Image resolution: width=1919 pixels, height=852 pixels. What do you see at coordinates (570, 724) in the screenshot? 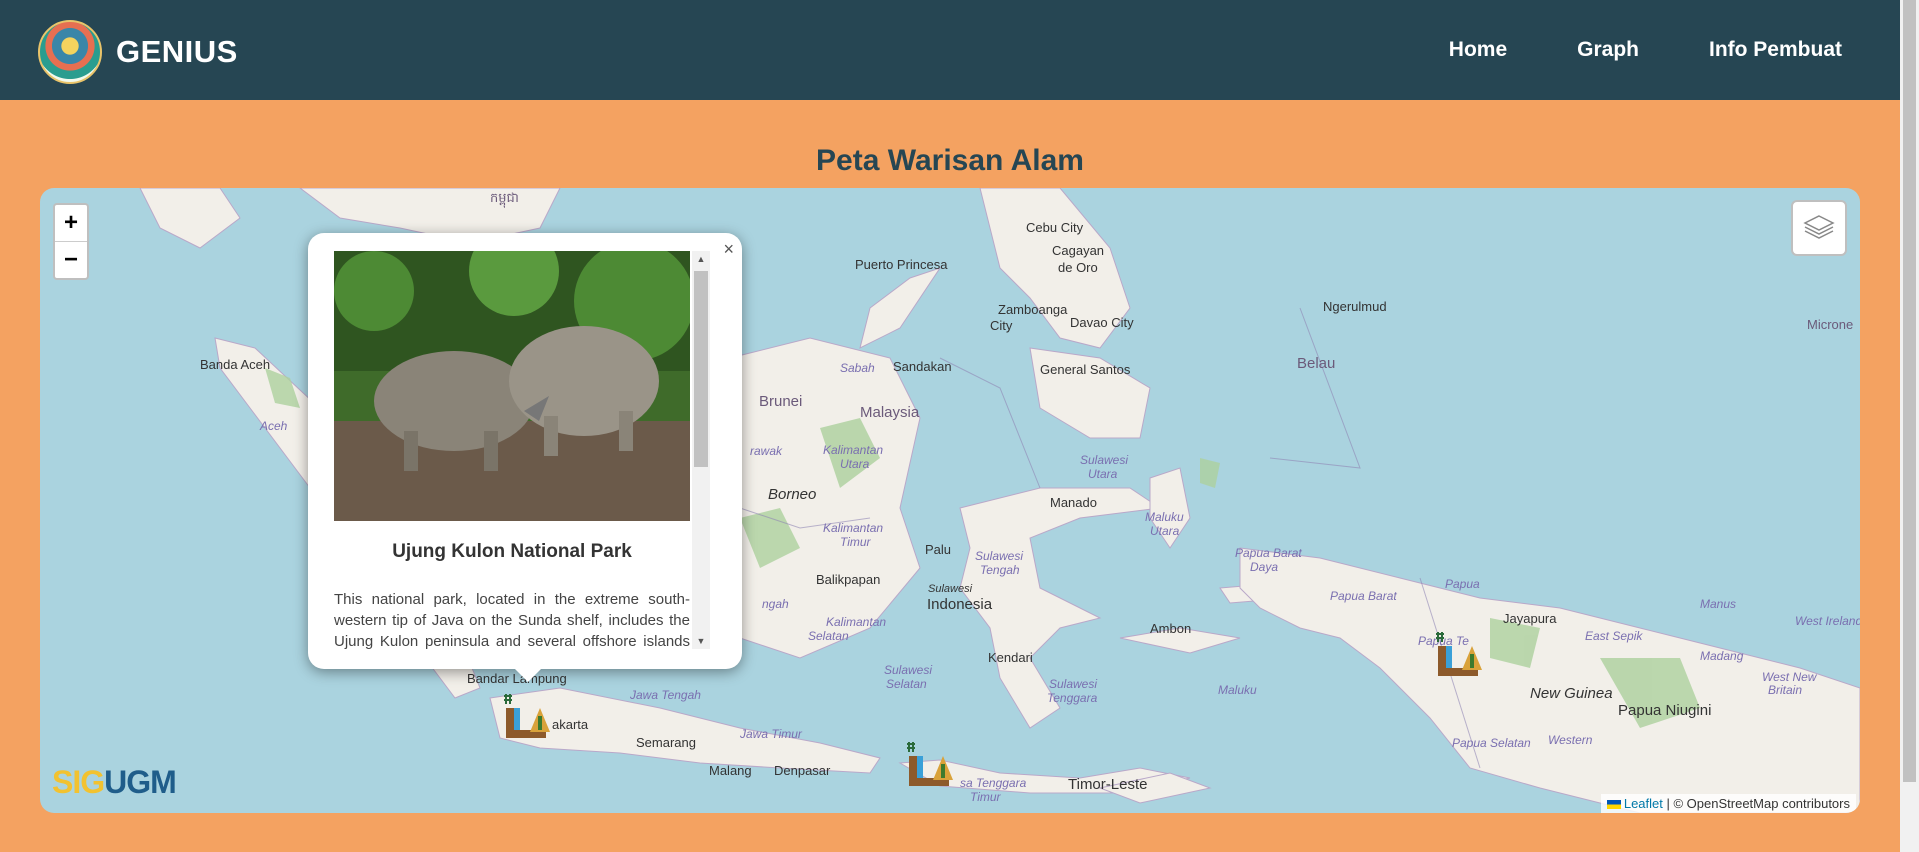
I see `map-label-jakarta: akarta` at bounding box center [570, 724].